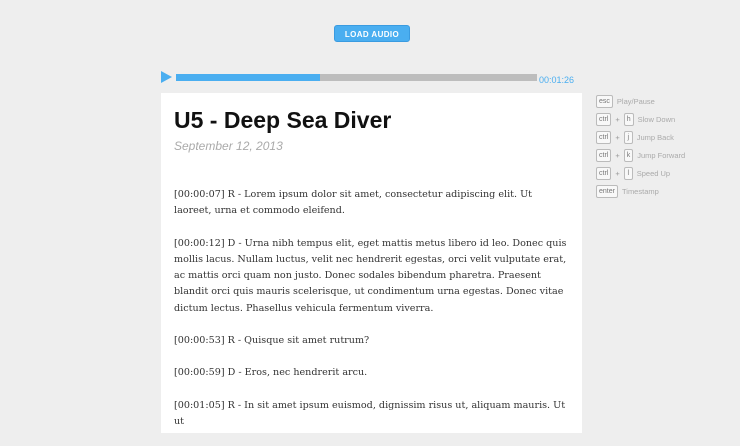 Image resolution: width=740 pixels, height=446 pixels. What do you see at coordinates (628, 119) in the screenshot?
I see `keycap: h` at bounding box center [628, 119].